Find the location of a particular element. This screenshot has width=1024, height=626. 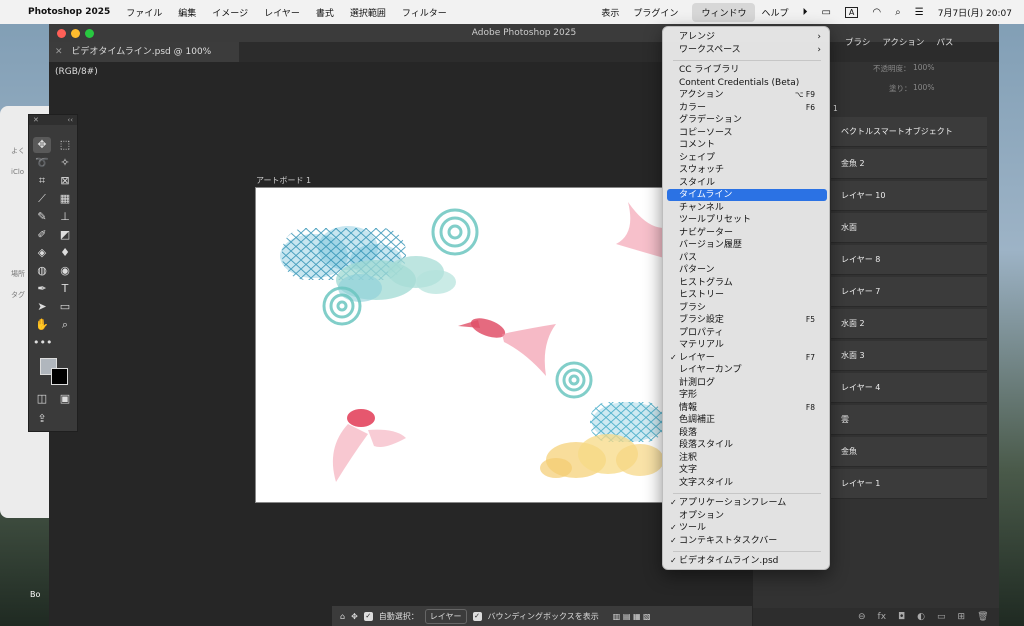

menu-item: ヒストリー is located at coordinates (747, 295).